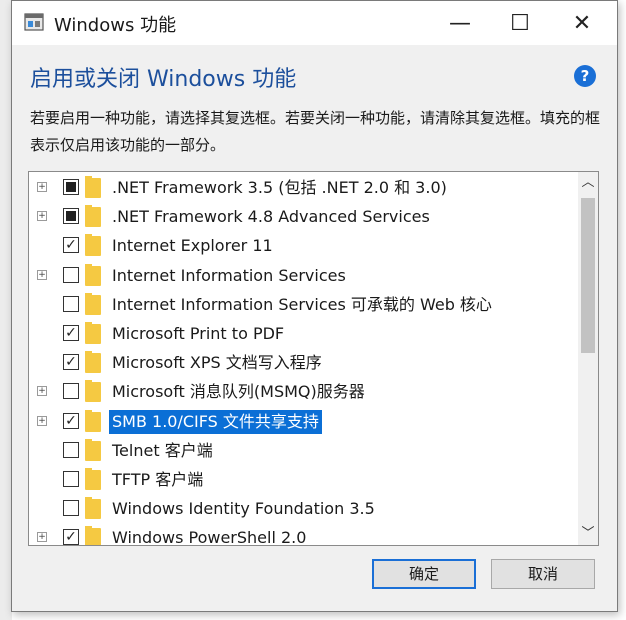 This screenshot has width=626, height=620. I want to click on scrollbar-thumb, so click(588, 275).